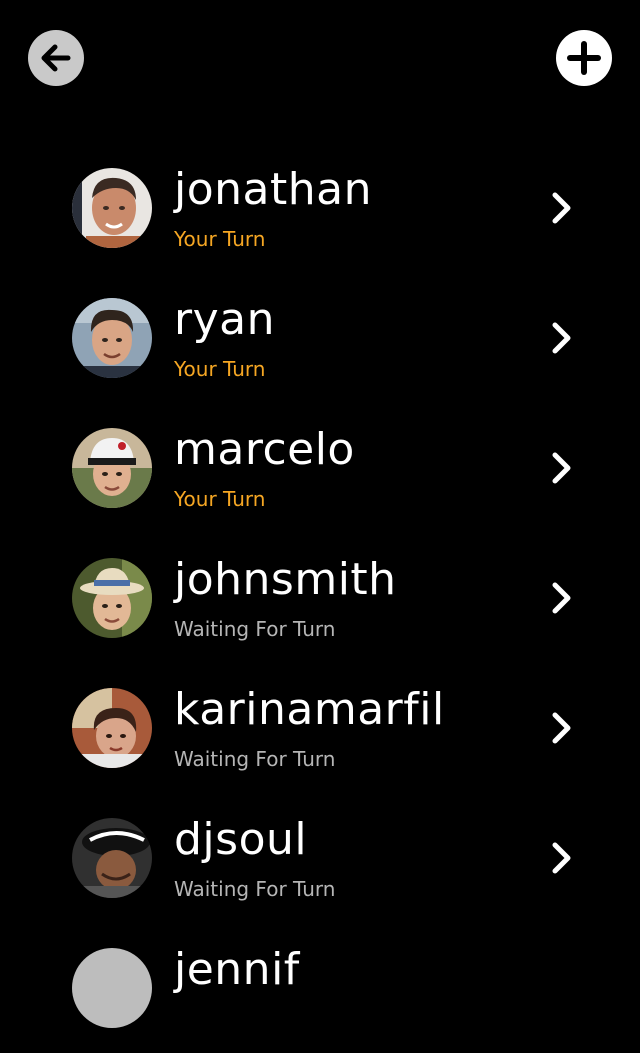 The width and height of the screenshot is (640, 1053). Describe the element at coordinates (241, 839) in the screenshot. I see `player-name: djsoul` at that location.